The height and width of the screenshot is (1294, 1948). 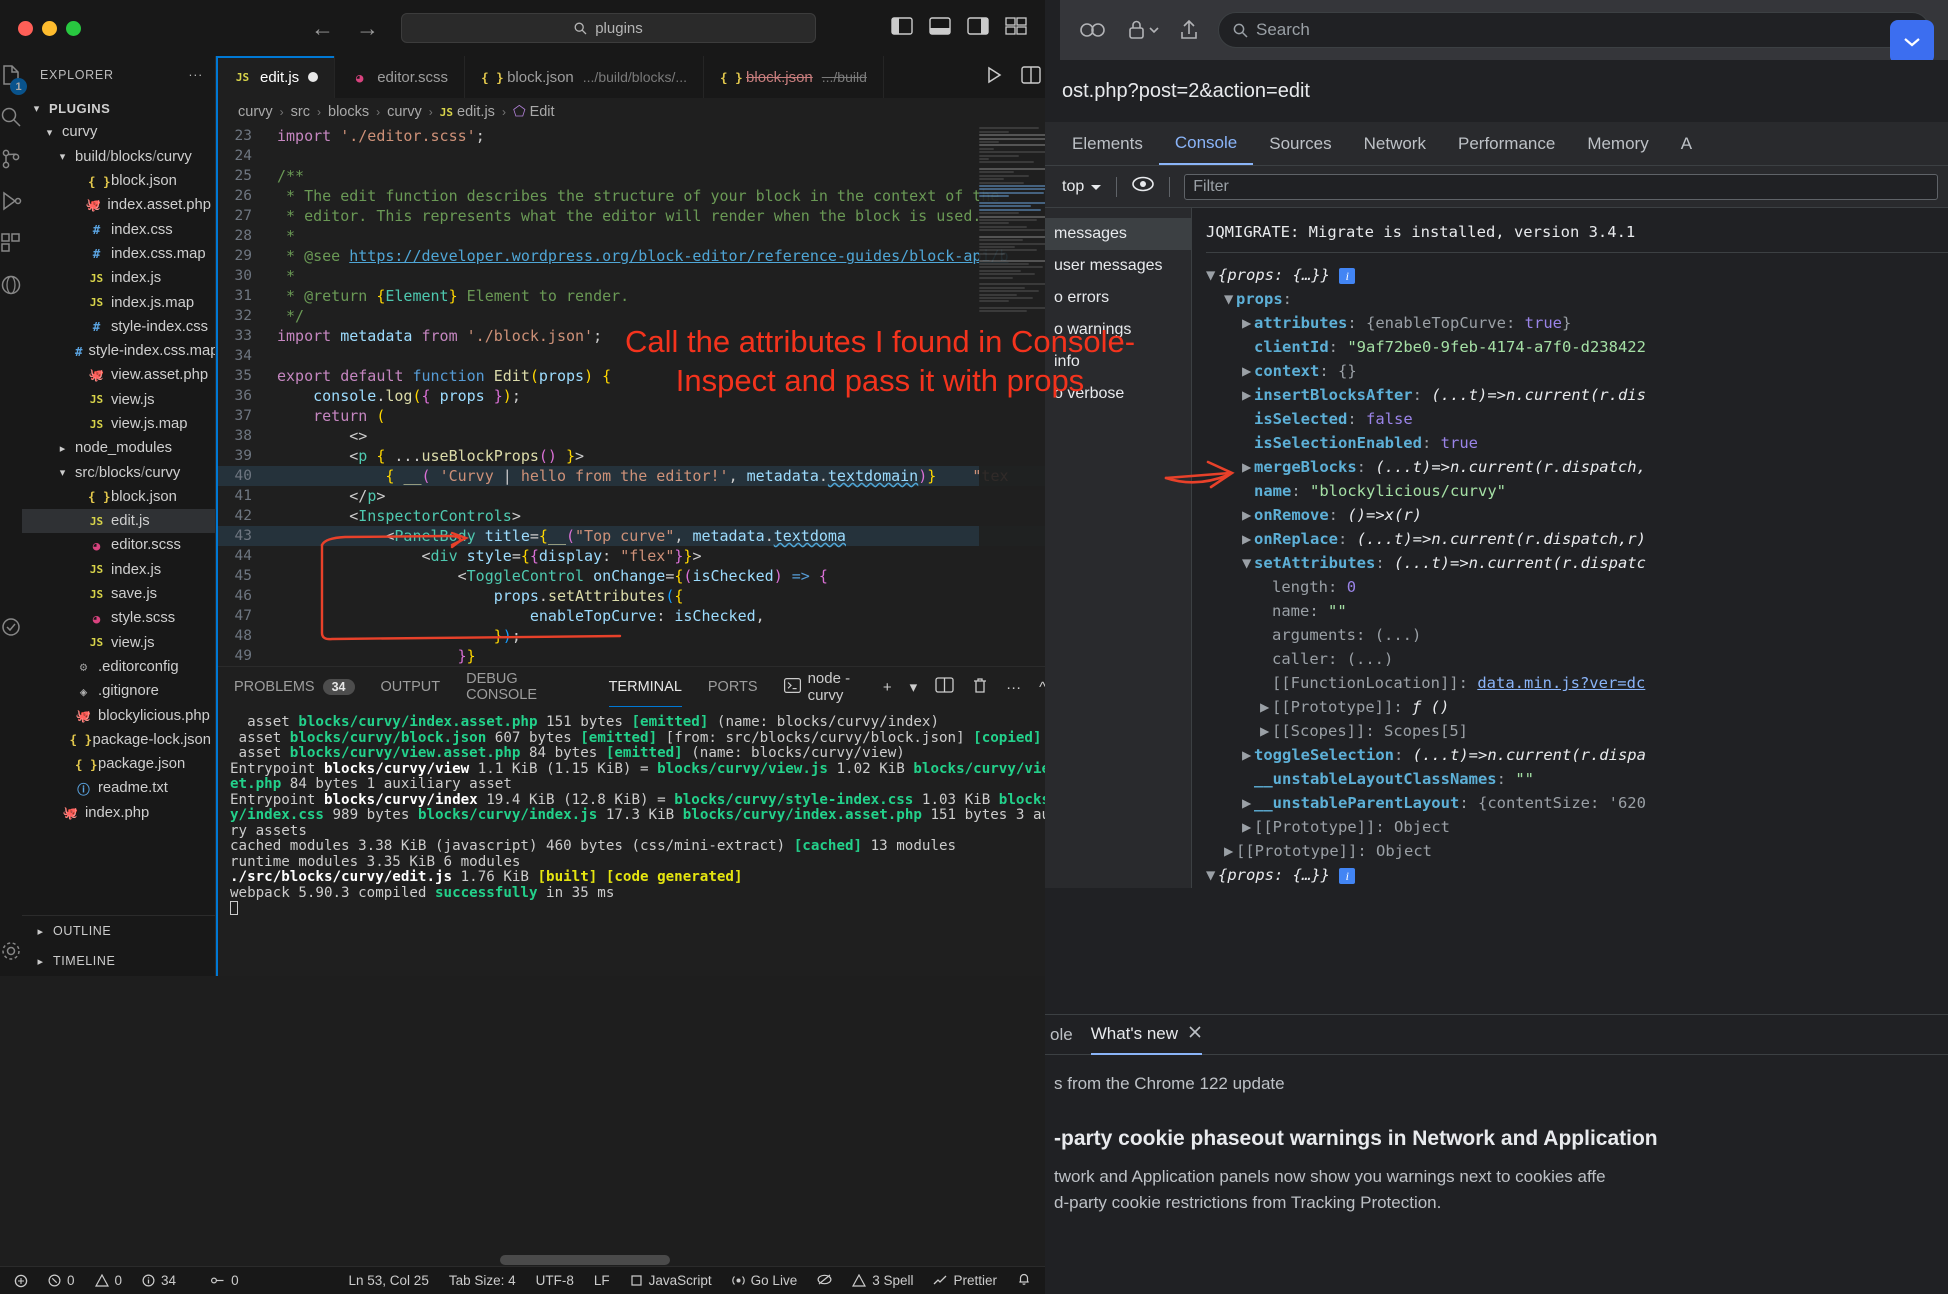 I want to click on panel-more-actions-icon: ···, so click(x=1013, y=687).